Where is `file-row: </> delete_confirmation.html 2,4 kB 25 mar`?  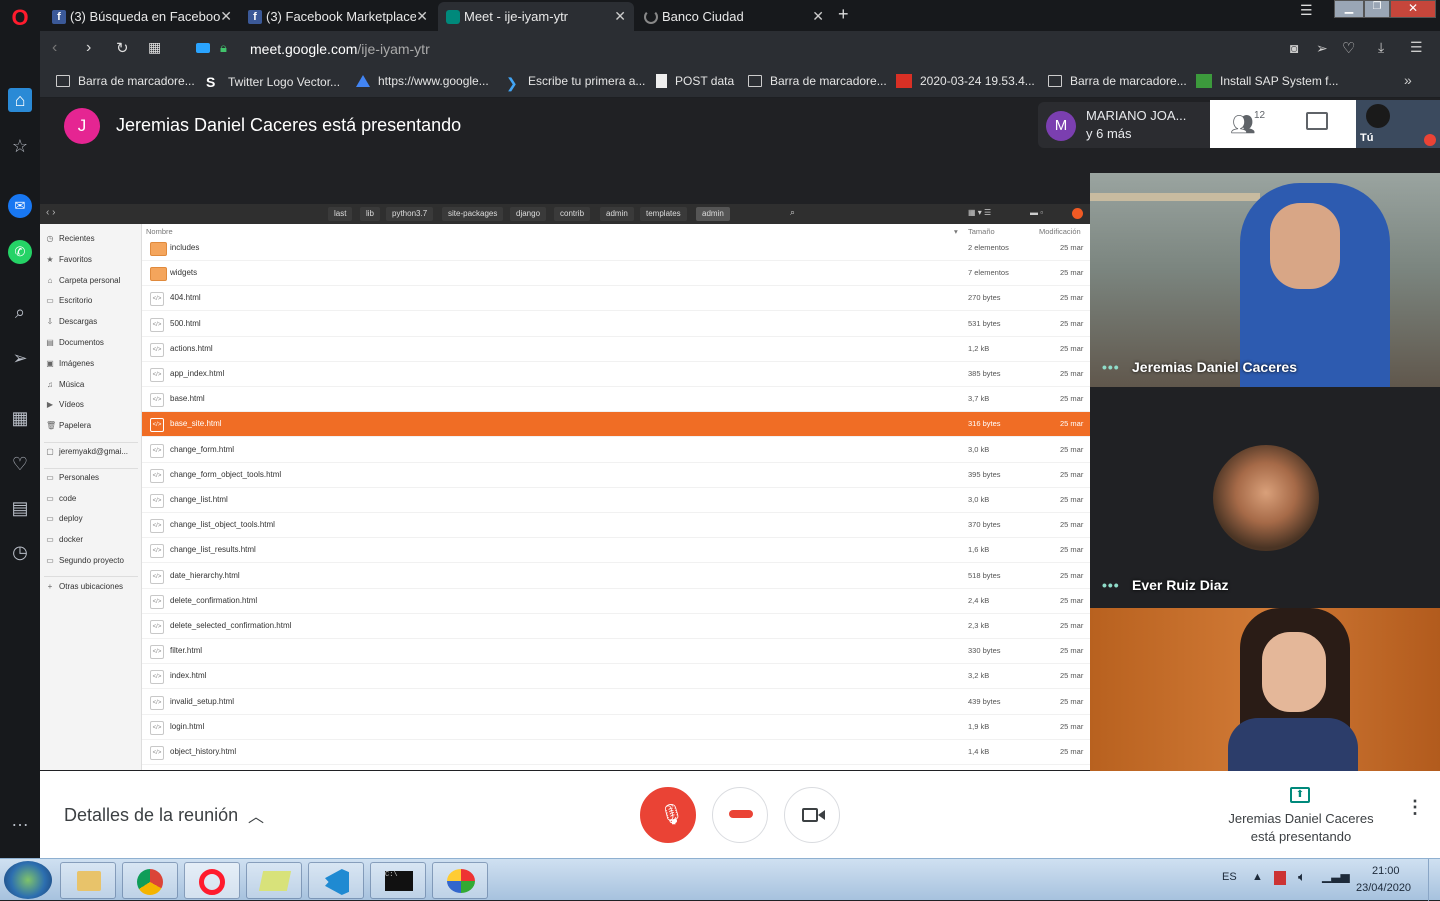
file-row: </> delete_confirmation.html 2,4 kB 25 mar is located at coordinates (616, 601).